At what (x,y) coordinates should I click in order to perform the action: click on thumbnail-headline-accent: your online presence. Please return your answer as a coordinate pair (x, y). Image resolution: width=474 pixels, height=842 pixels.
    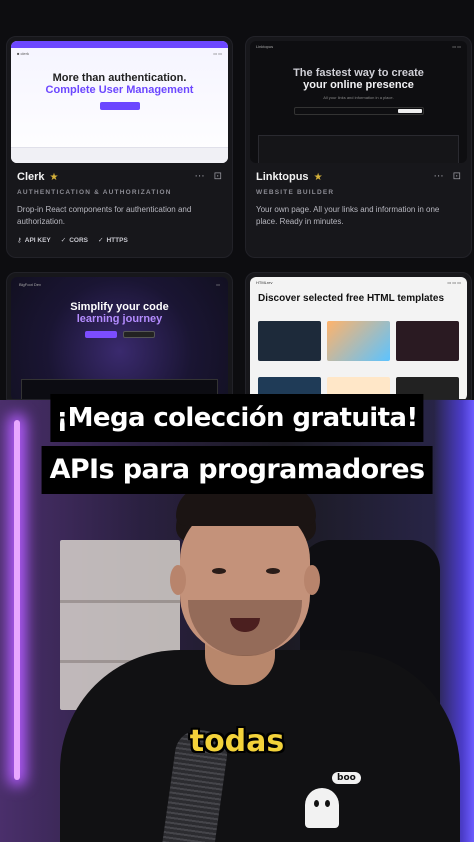
    Looking at the image, I should click on (358, 85).